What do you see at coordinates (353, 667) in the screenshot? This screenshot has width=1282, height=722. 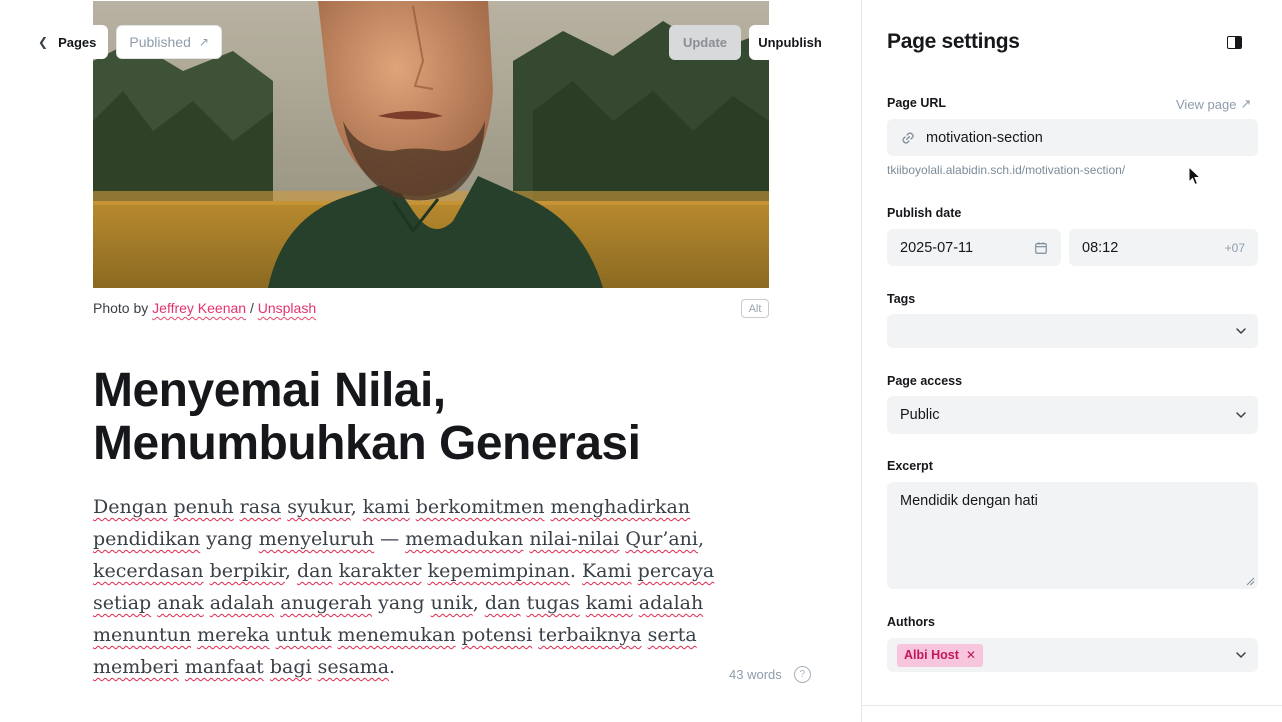 I see `misspelled-word: sesama` at bounding box center [353, 667].